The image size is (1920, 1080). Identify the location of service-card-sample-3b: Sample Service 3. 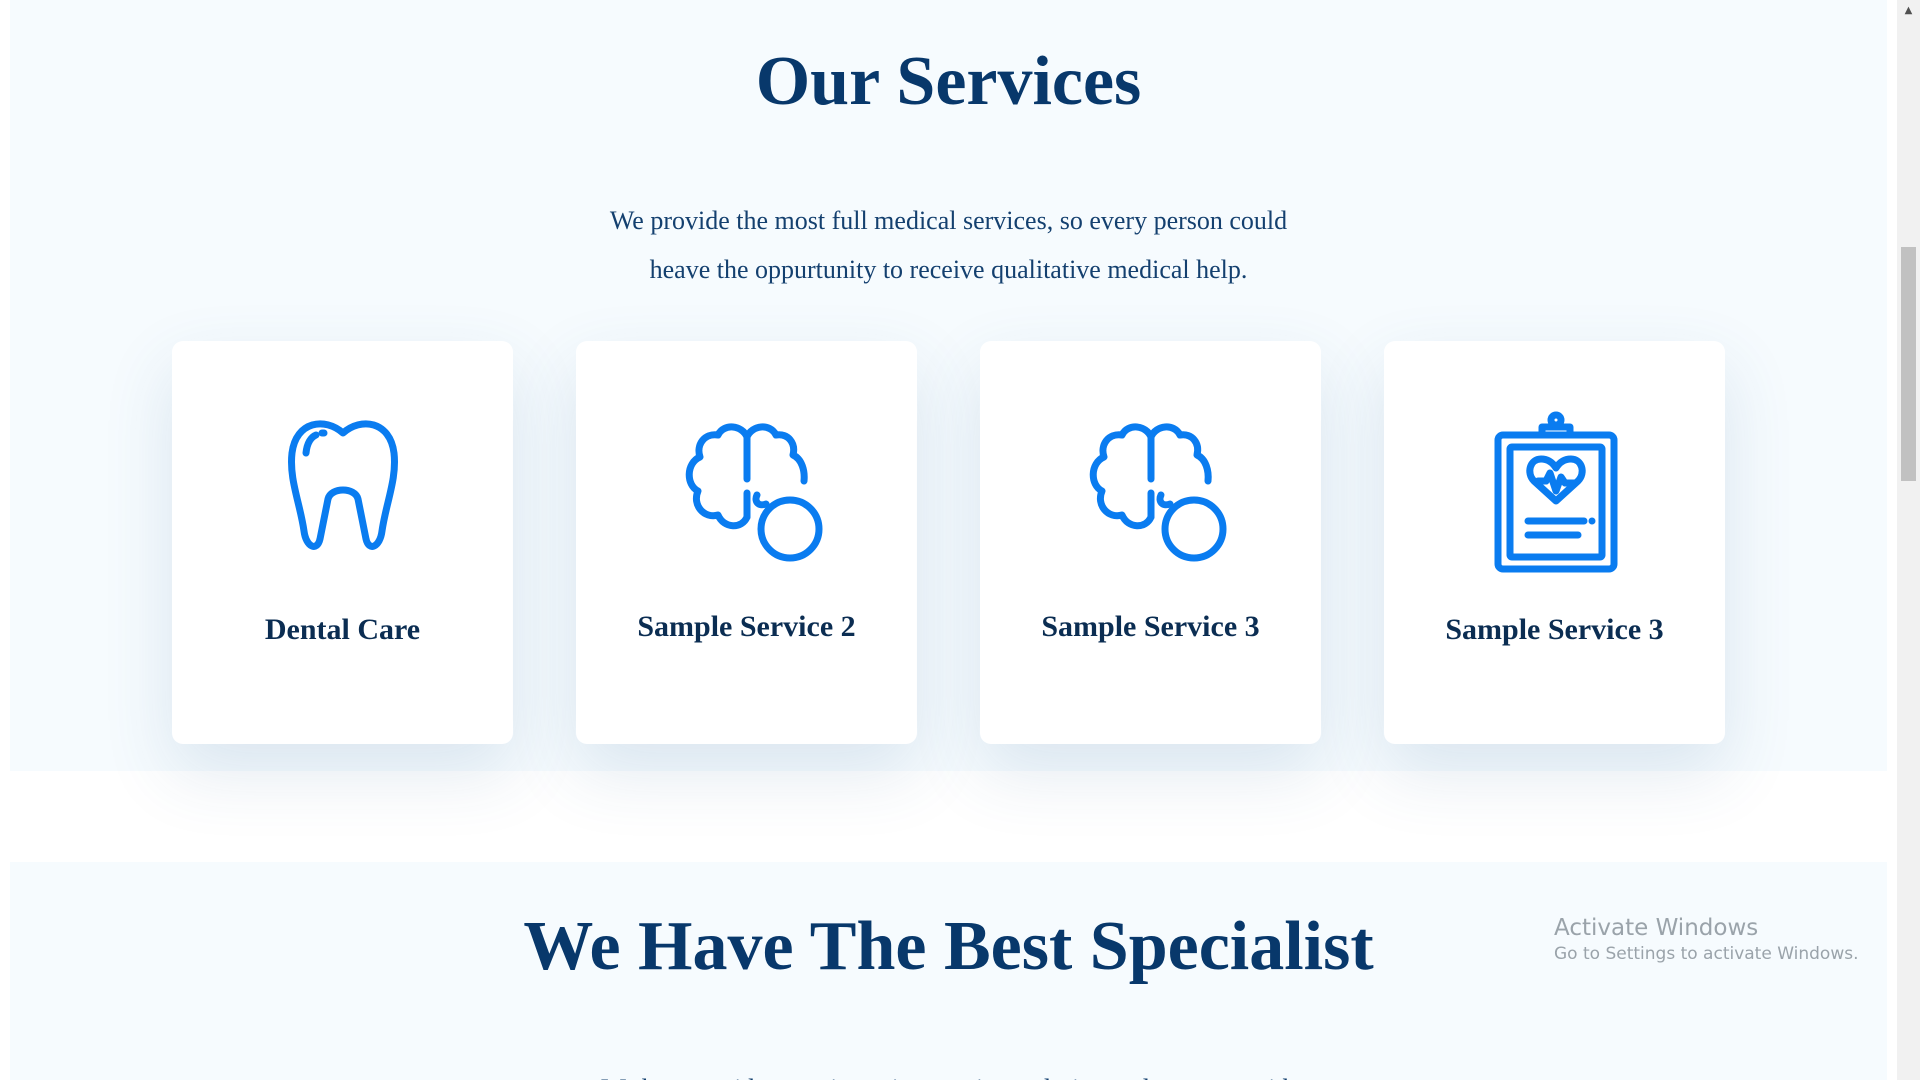
(1554, 542).